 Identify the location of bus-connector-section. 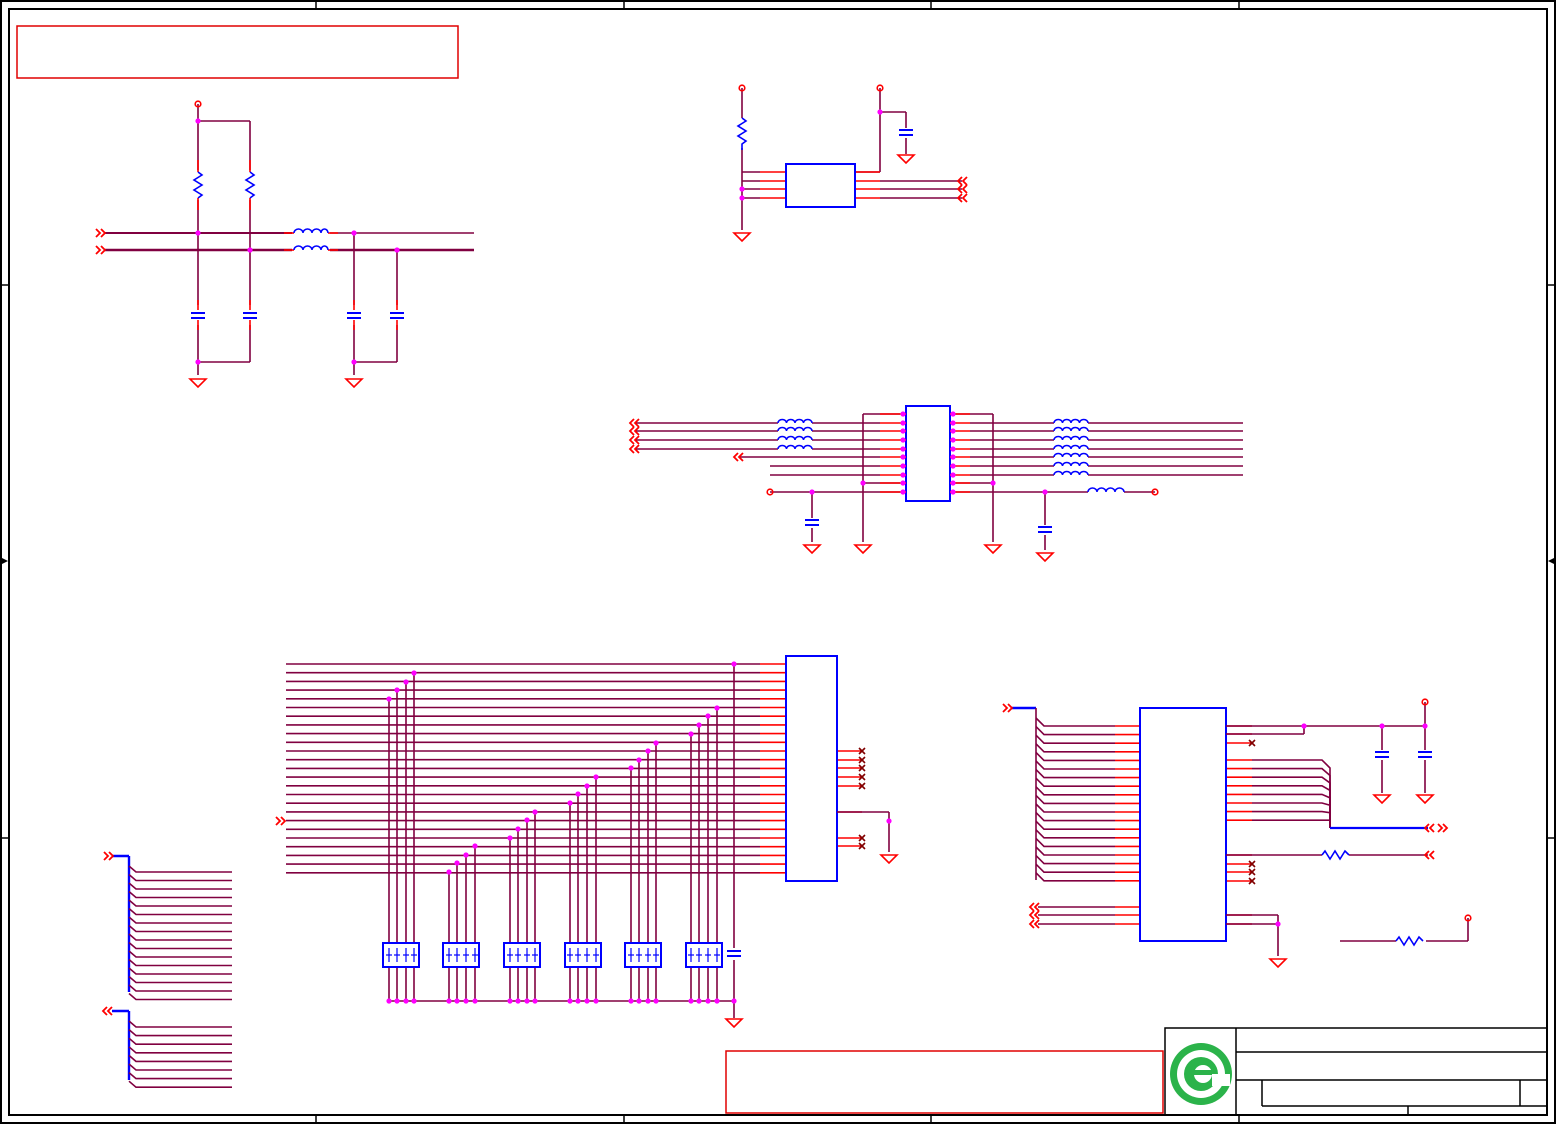
(588, 836).